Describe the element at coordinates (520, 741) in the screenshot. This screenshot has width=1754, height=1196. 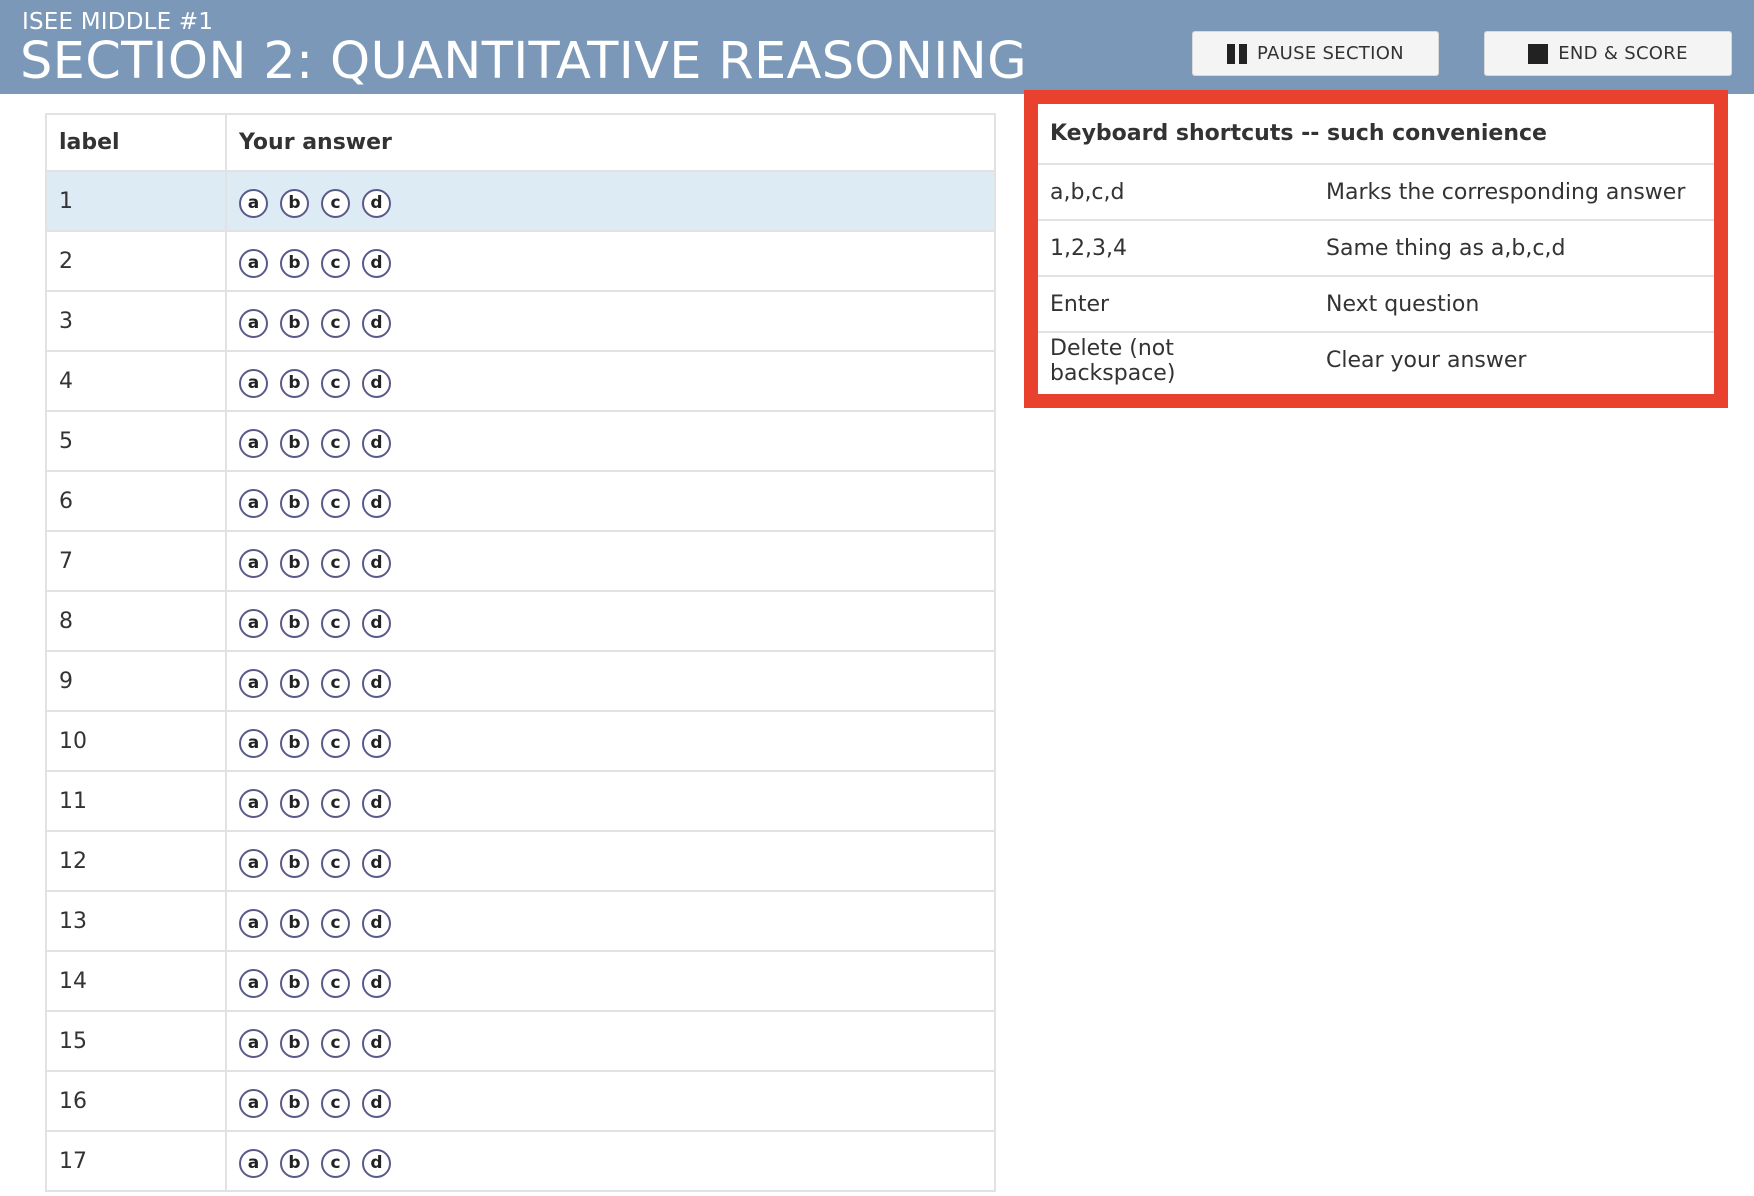
I see `table-row: 10 a b c d` at that location.